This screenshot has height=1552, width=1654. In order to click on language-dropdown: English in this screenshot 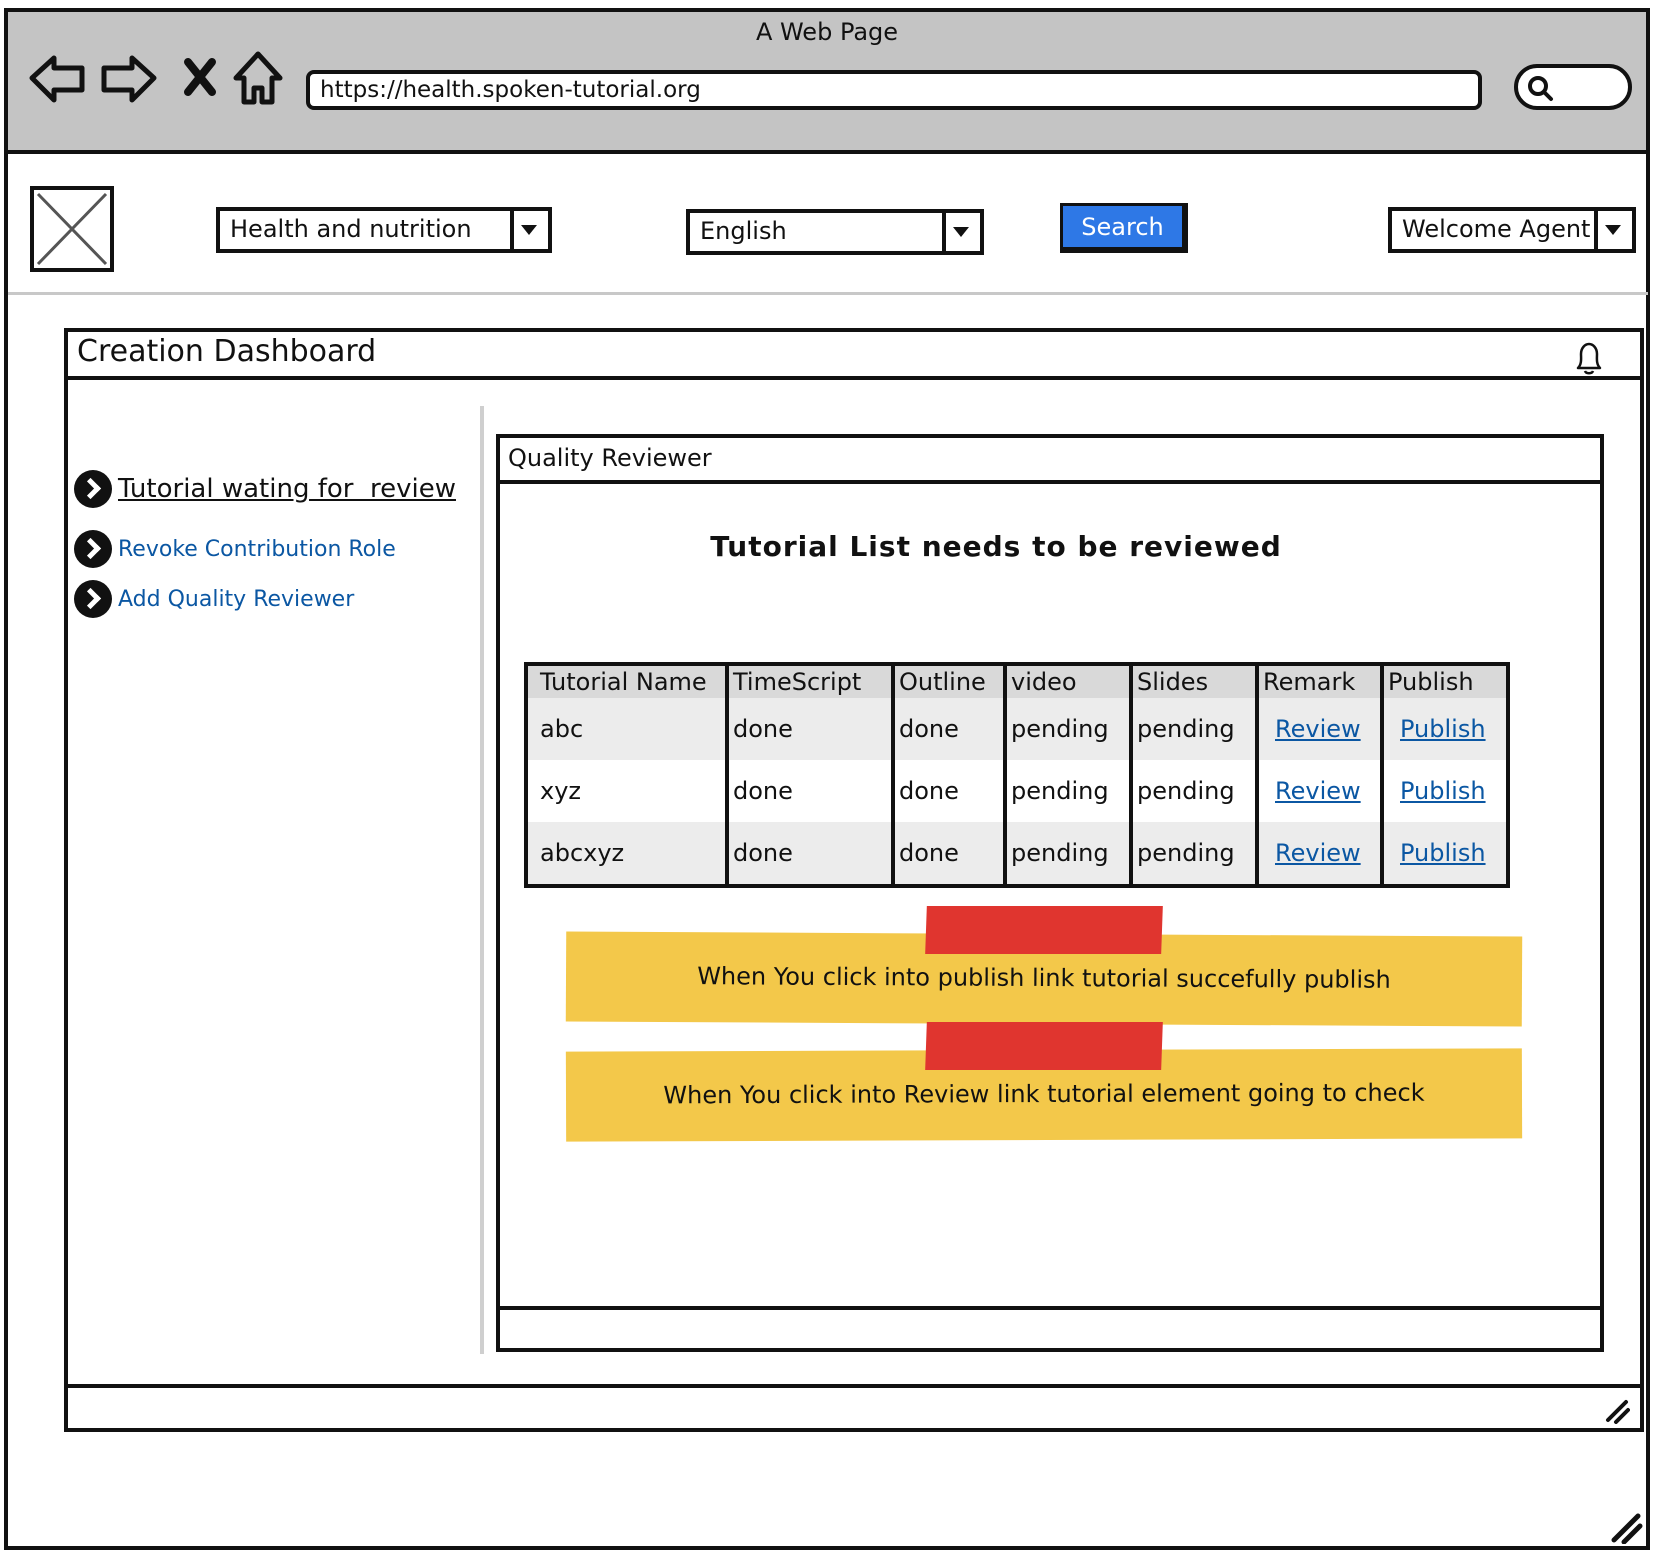, I will do `click(835, 232)`.